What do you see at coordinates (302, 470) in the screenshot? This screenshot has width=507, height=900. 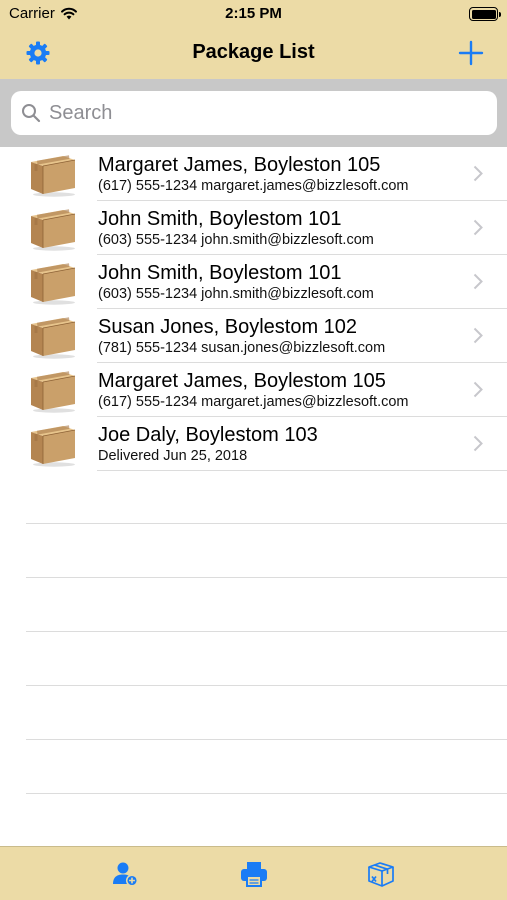 I see `row-divider` at bounding box center [302, 470].